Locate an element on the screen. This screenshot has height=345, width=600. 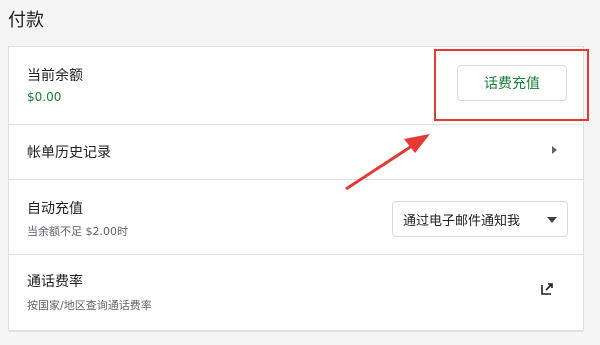
chevron-right-icon is located at coordinates (554, 150).